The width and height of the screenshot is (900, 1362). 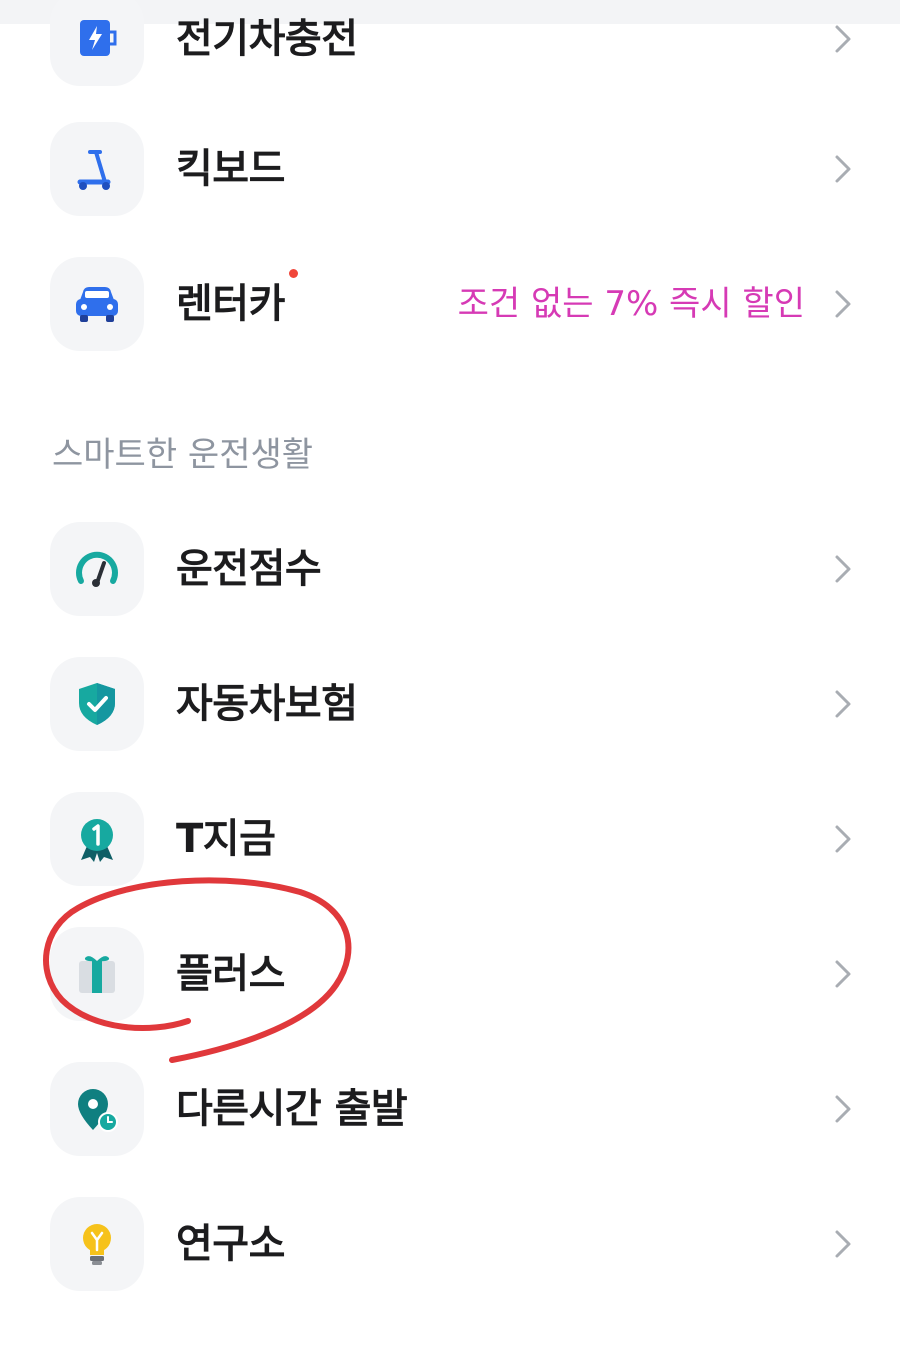 I want to click on menu-item-t-now: T지금, so click(x=450, y=839).